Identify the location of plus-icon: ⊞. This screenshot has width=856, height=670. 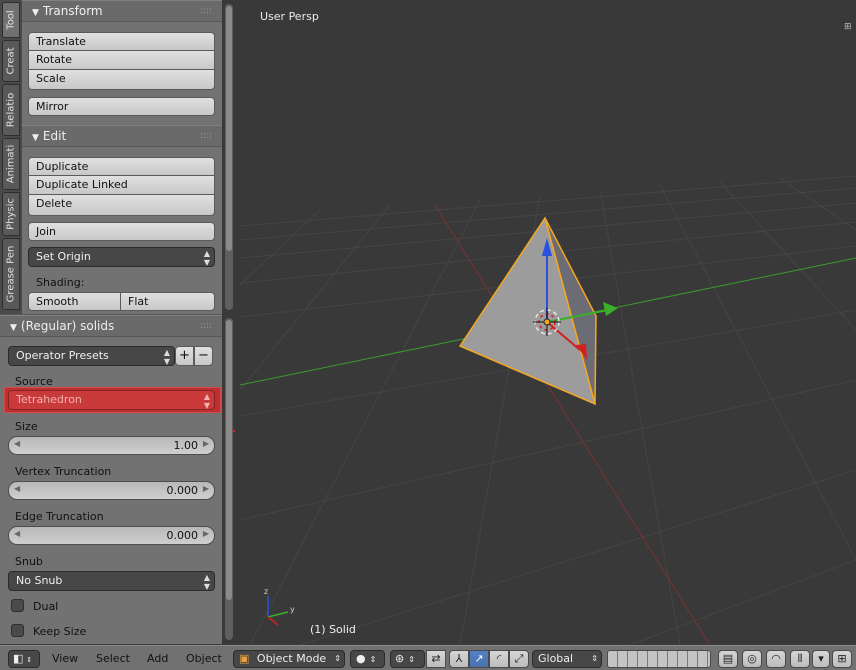
(849, 27).